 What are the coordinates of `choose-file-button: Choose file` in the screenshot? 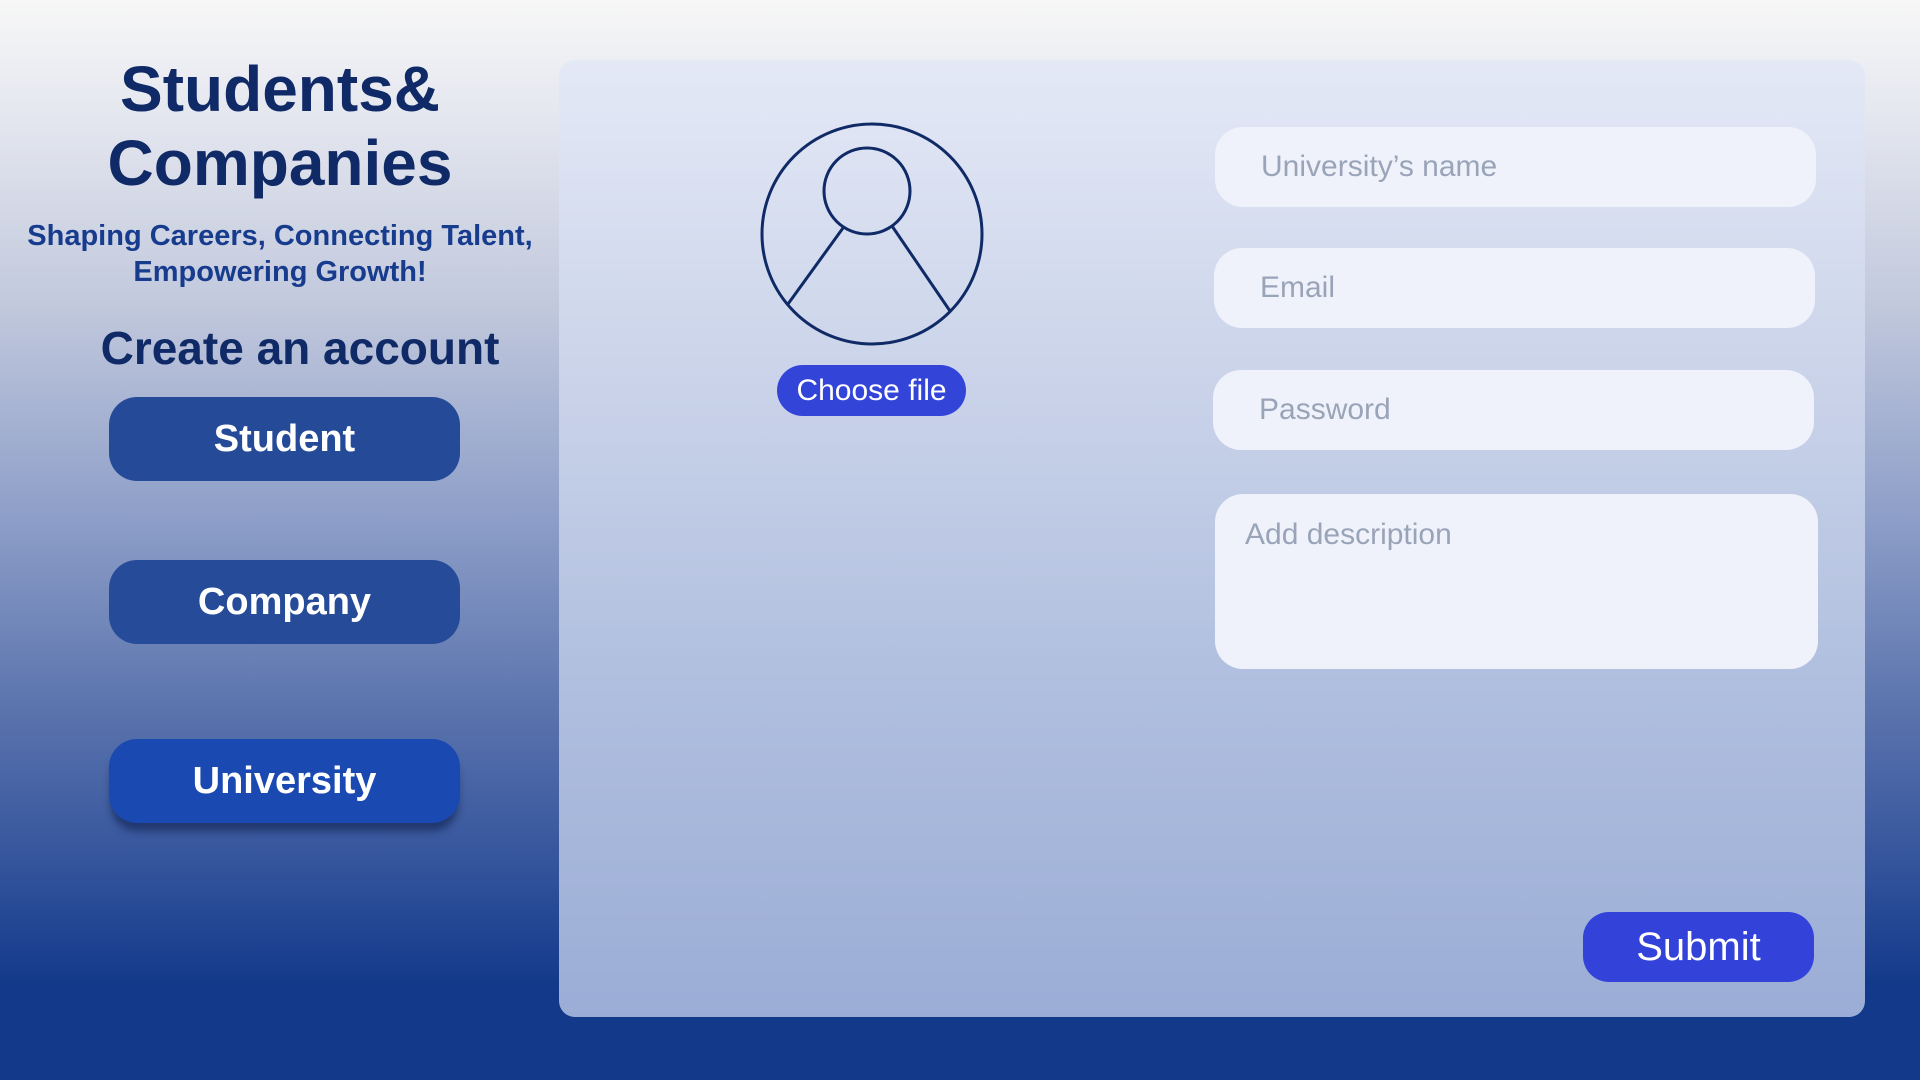 It's located at (871, 390).